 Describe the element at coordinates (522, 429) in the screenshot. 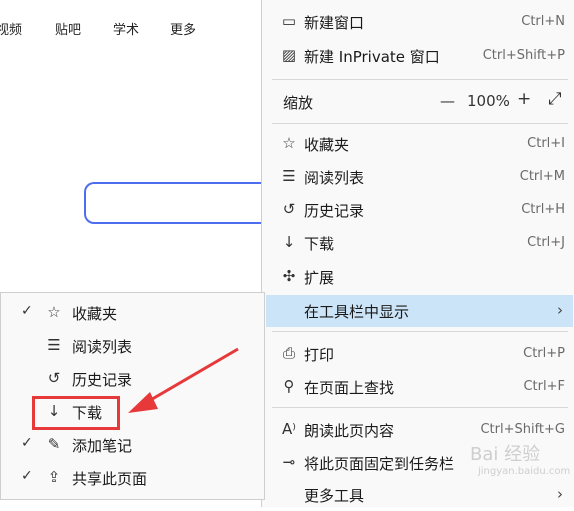

I see `shortcut-text: Ctrl+Shift+G` at that location.